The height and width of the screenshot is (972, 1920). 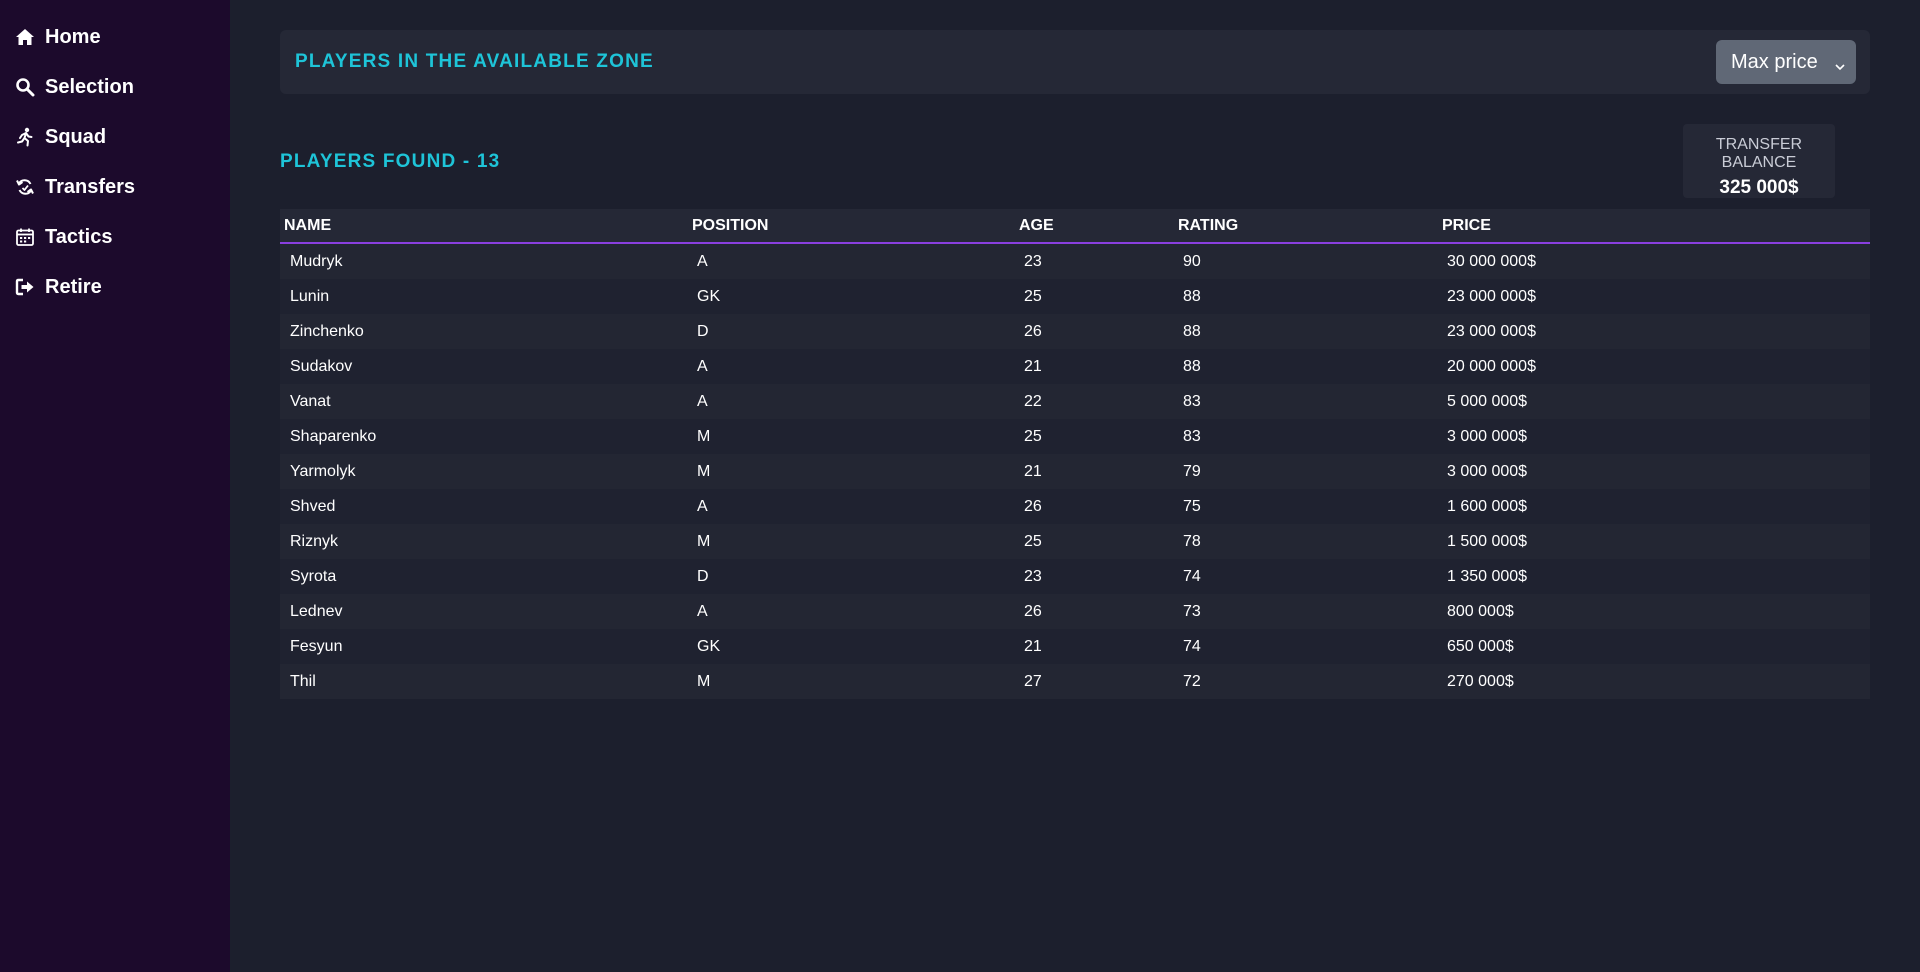 I want to click on table-row: Vanat A 22 83 5 000 000$, so click(x=1075, y=401).